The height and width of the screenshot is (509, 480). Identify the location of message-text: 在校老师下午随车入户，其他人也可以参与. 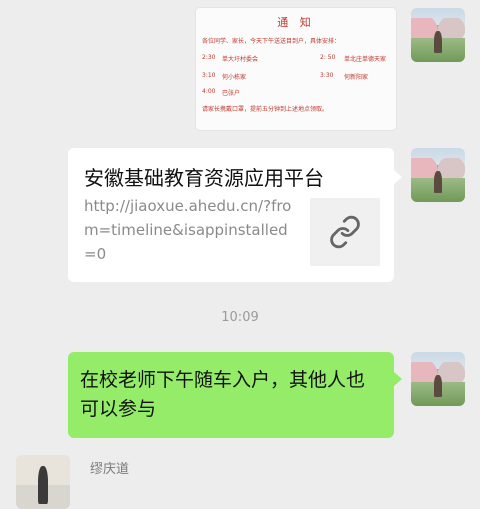
(223, 394).